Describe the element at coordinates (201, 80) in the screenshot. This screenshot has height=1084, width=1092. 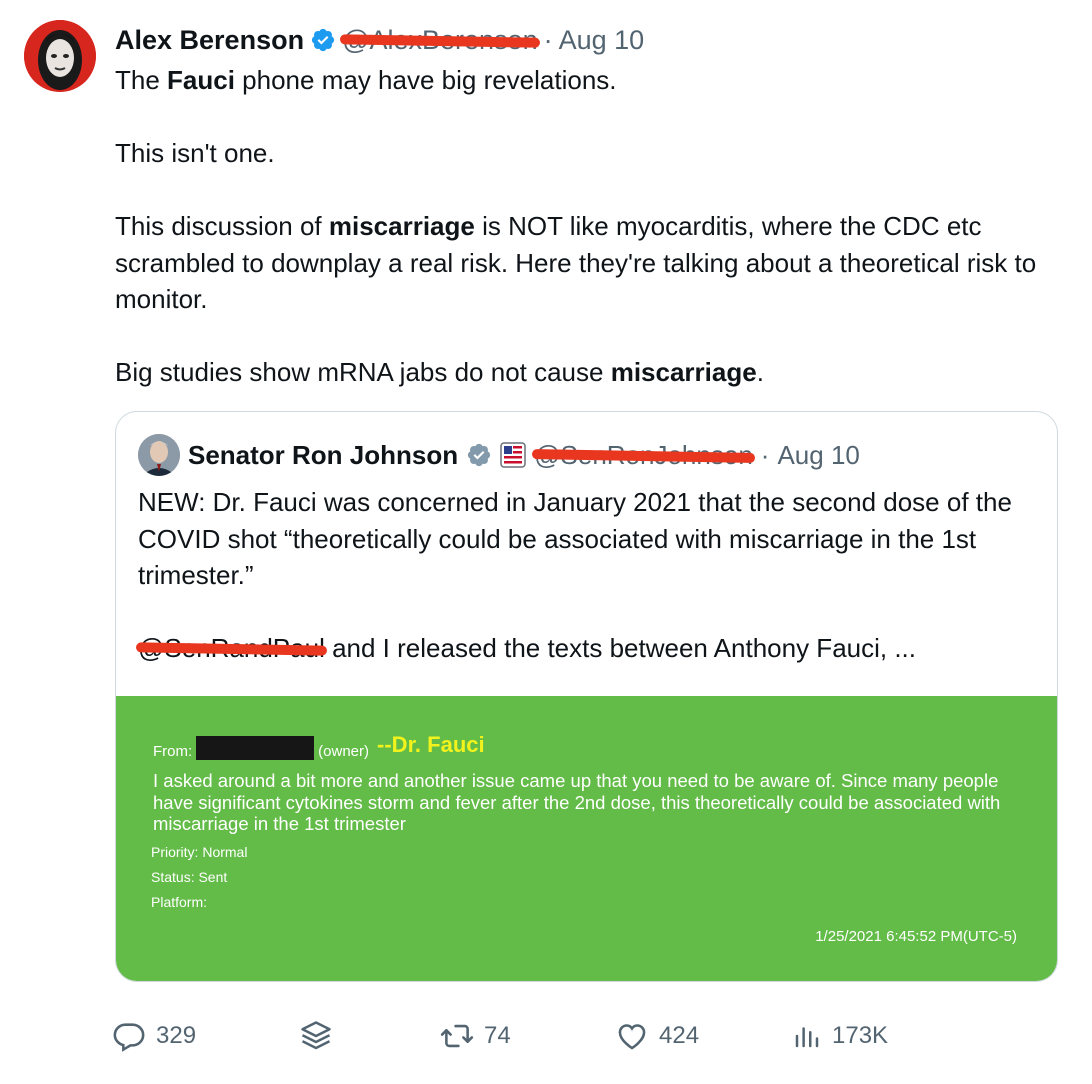
I see `highlight-term: Fauci` at that location.